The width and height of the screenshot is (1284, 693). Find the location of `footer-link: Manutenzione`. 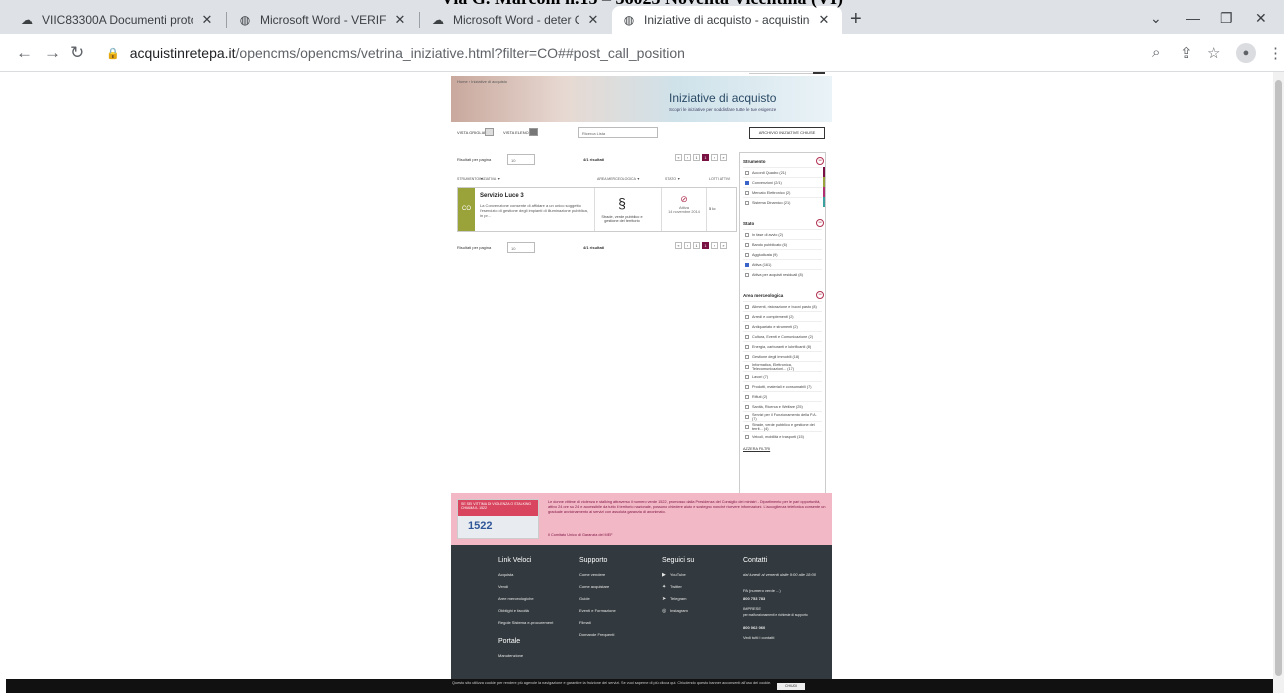

footer-link: Manutenzione is located at coordinates (538, 659).